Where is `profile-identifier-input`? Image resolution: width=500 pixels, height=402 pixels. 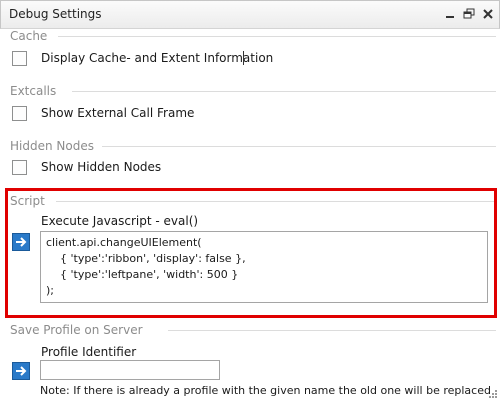
profile-identifier-input is located at coordinates (130, 370).